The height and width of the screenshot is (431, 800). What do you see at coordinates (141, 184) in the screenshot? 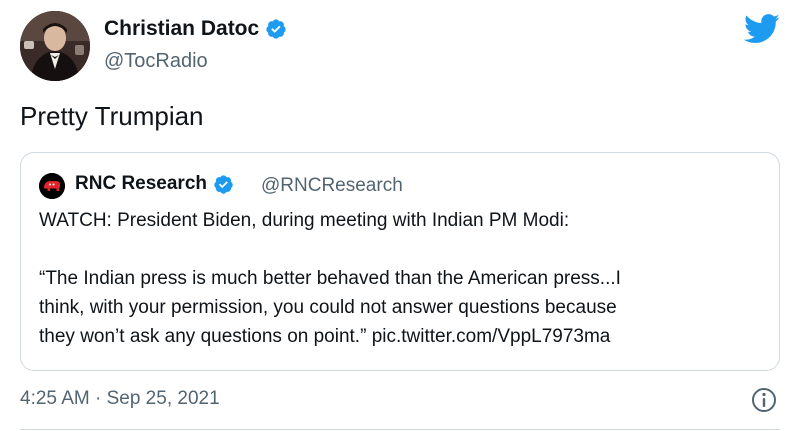
I see `quoted-author-name-text: RNC Research` at bounding box center [141, 184].